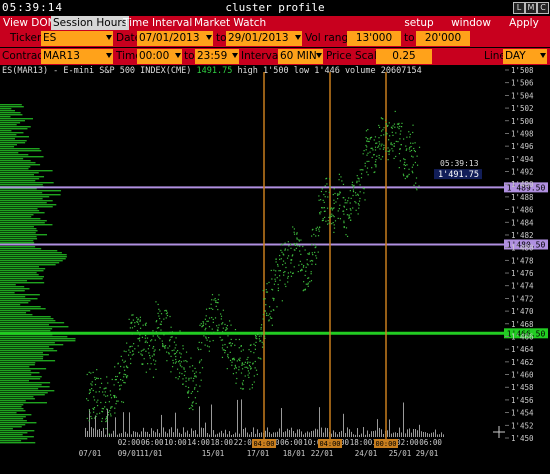 Image resolution: width=550 pixels, height=474 pixels. What do you see at coordinates (217, 56) in the screenshot?
I see `time-to-field: 23:59` at bounding box center [217, 56].